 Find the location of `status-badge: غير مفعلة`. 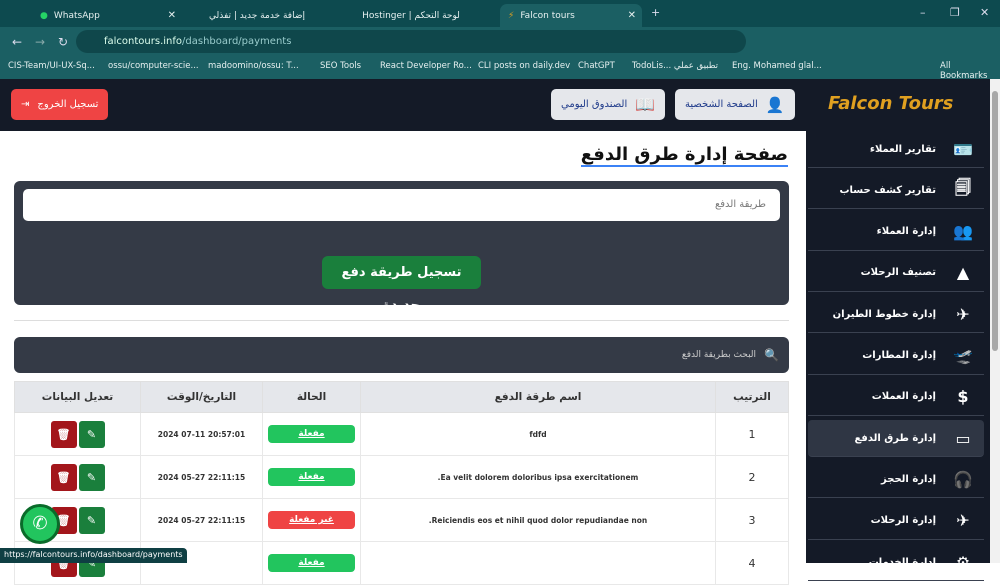

status-badge: غير مفعلة is located at coordinates (311, 520).